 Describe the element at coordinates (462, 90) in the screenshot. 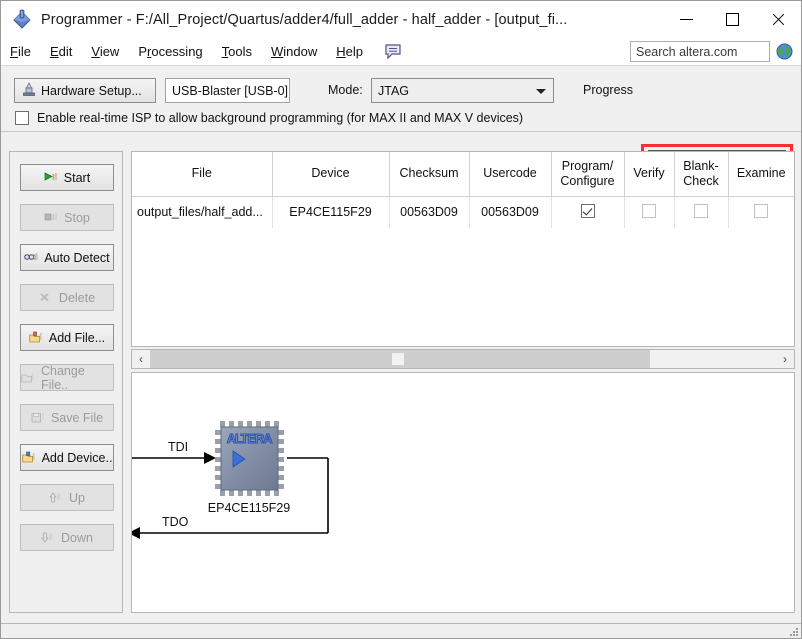

I see `mode-dropdown: JTAG` at that location.